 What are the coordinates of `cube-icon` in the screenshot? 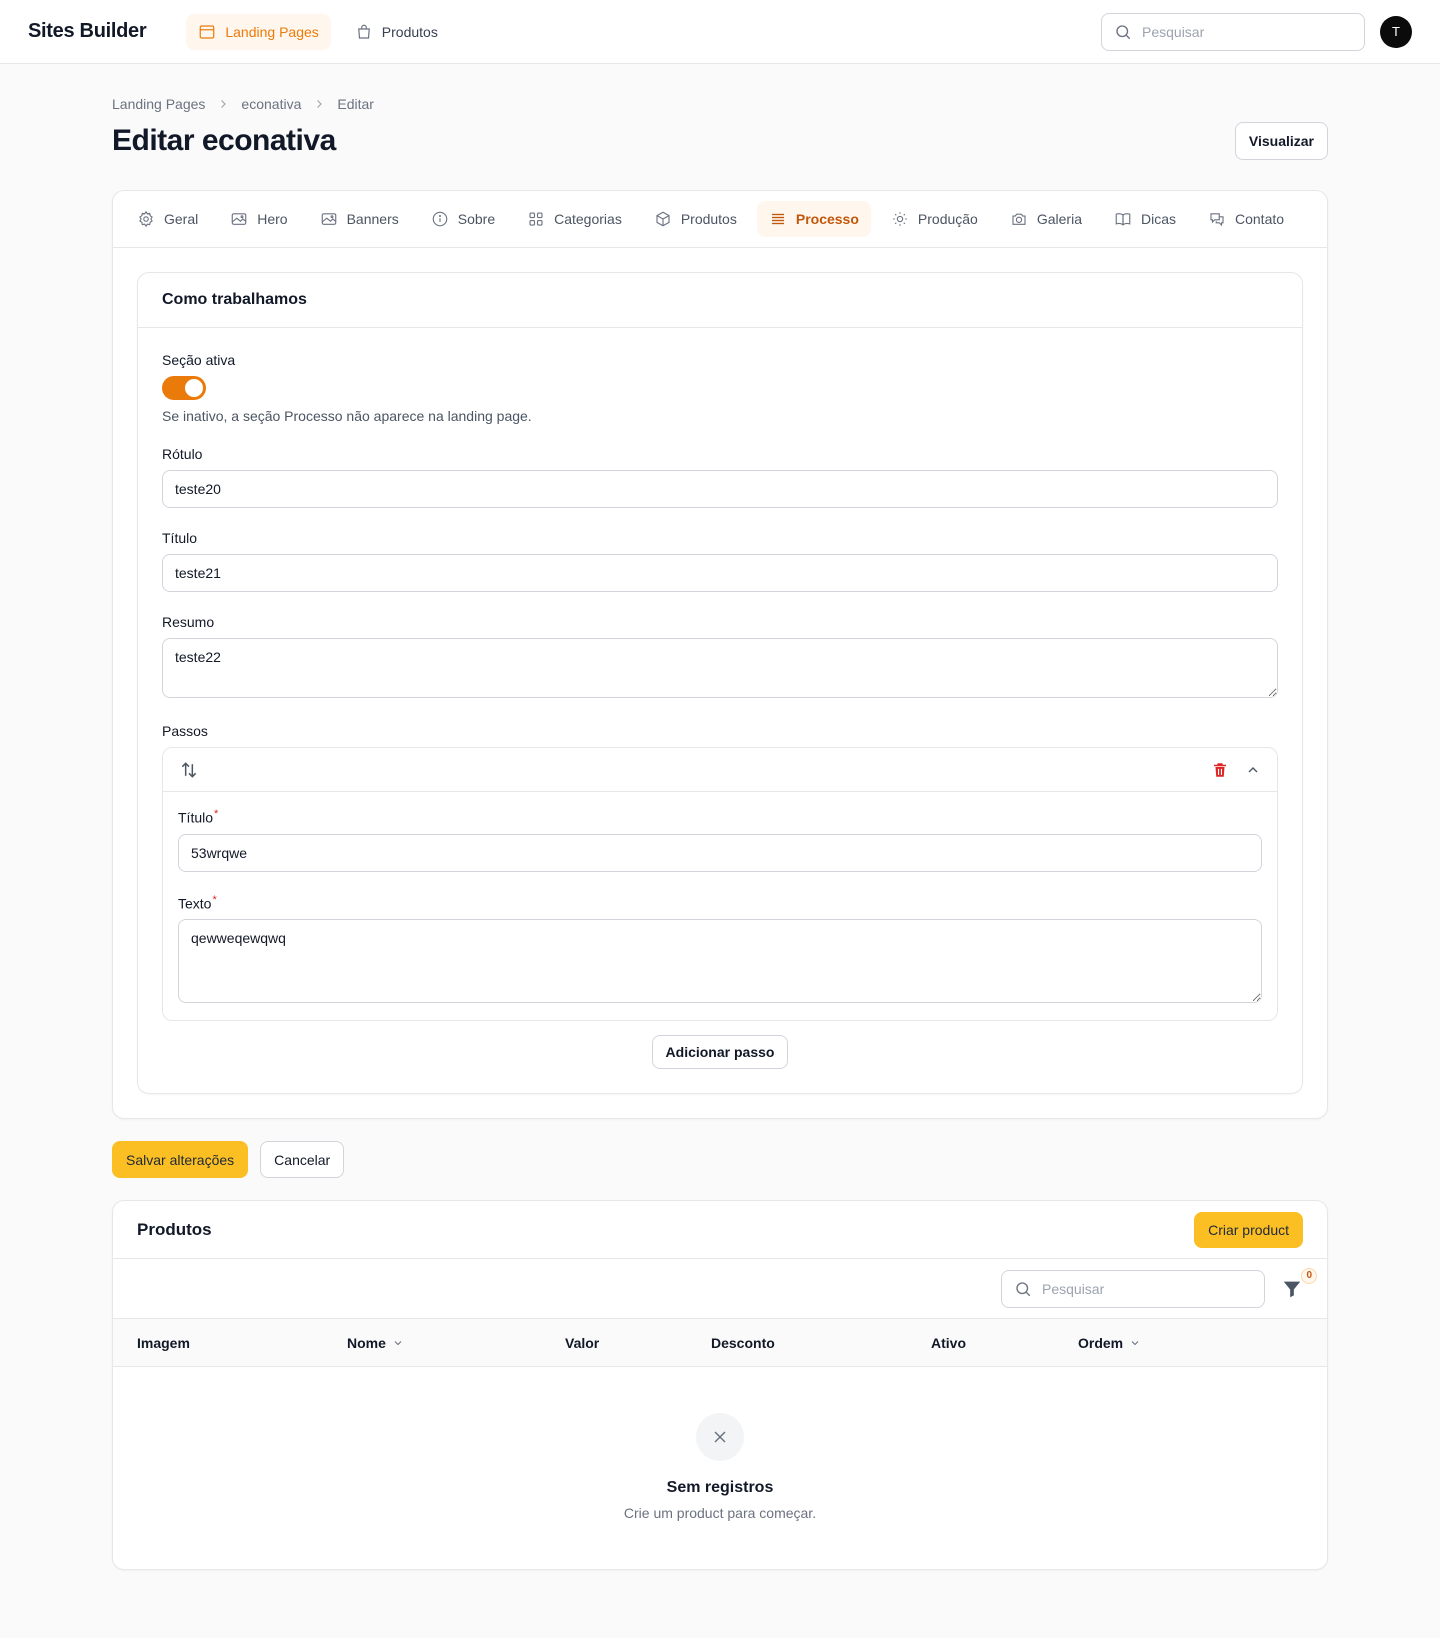 It's located at (663, 219).